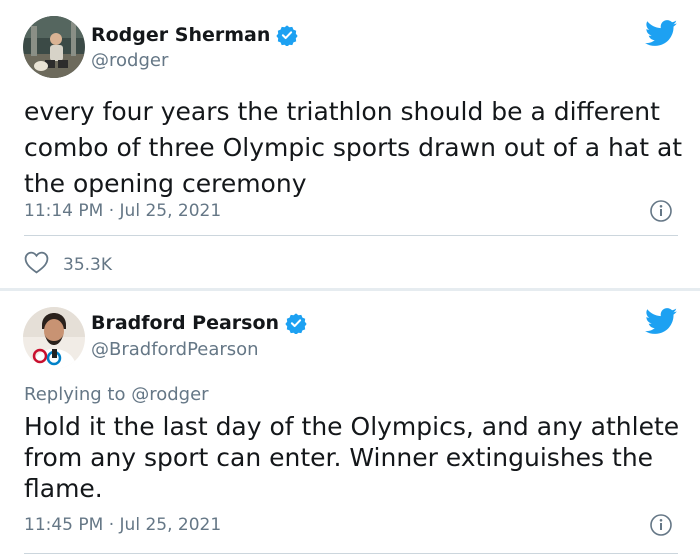 This screenshot has height=559, width=700. I want to click on author-handle: @BradfordPearson, so click(175, 349).